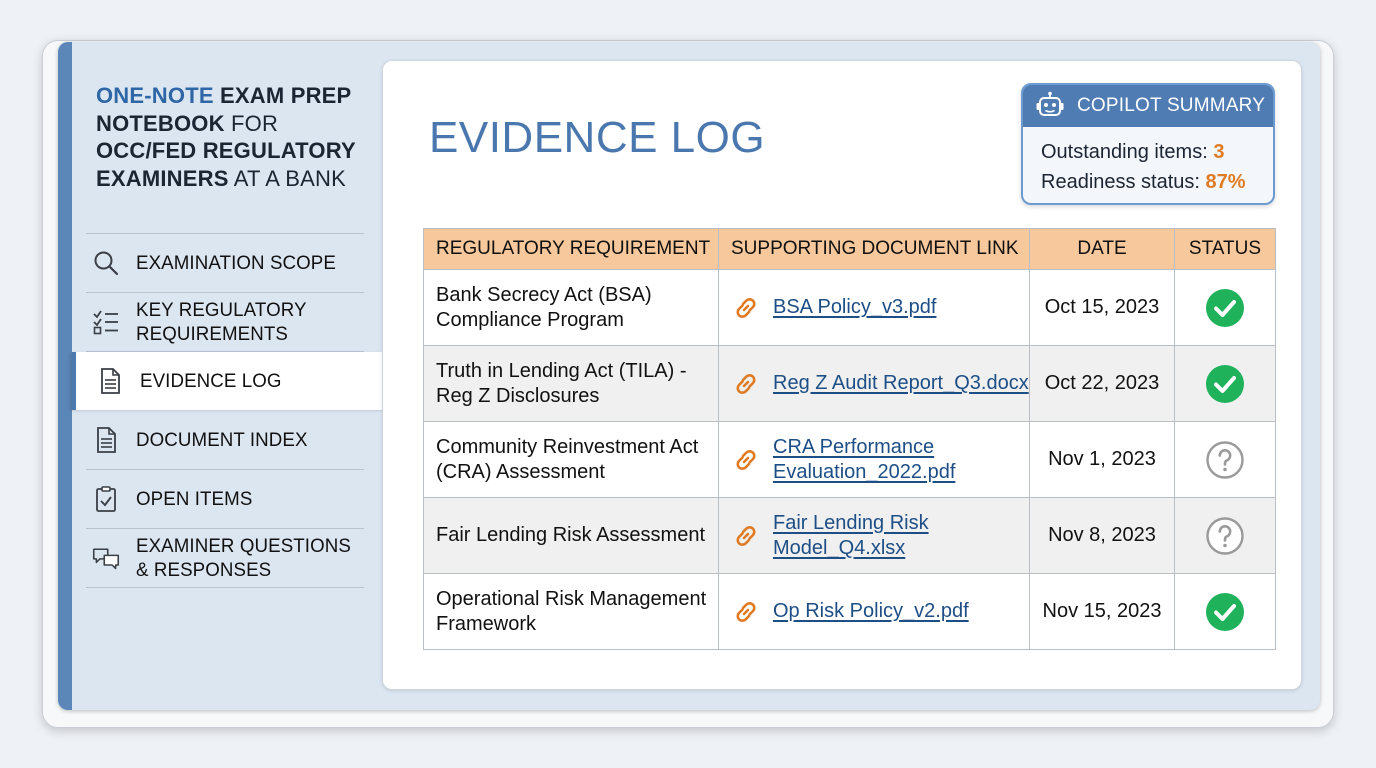 Image resolution: width=1376 pixels, height=768 pixels. What do you see at coordinates (874, 249) in the screenshot?
I see `column-header-document-link: Supporting Document Link` at bounding box center [874, 249].